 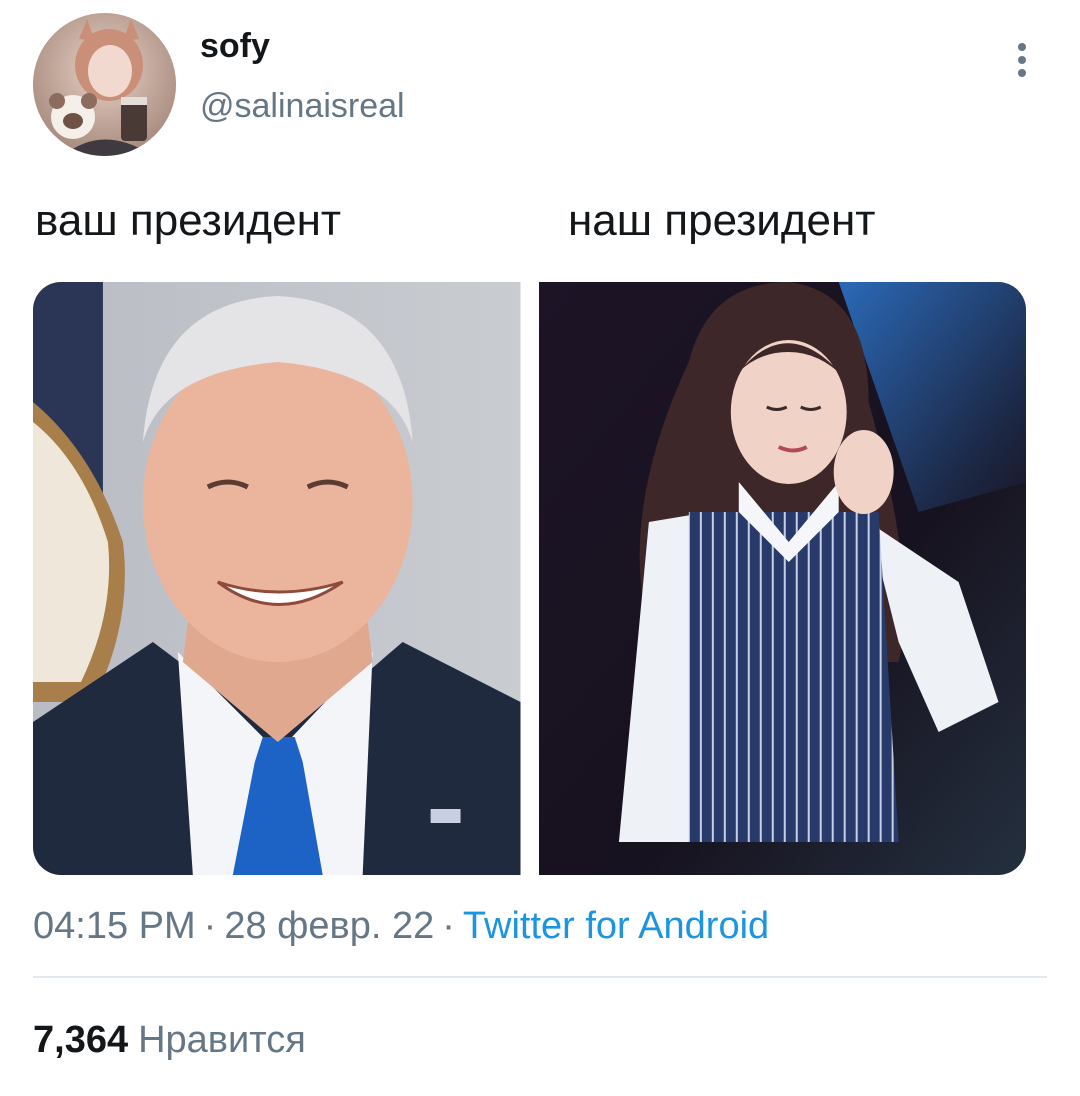 I want to click on tweet-time: 04:15 PM, so click(x=114, y=926).